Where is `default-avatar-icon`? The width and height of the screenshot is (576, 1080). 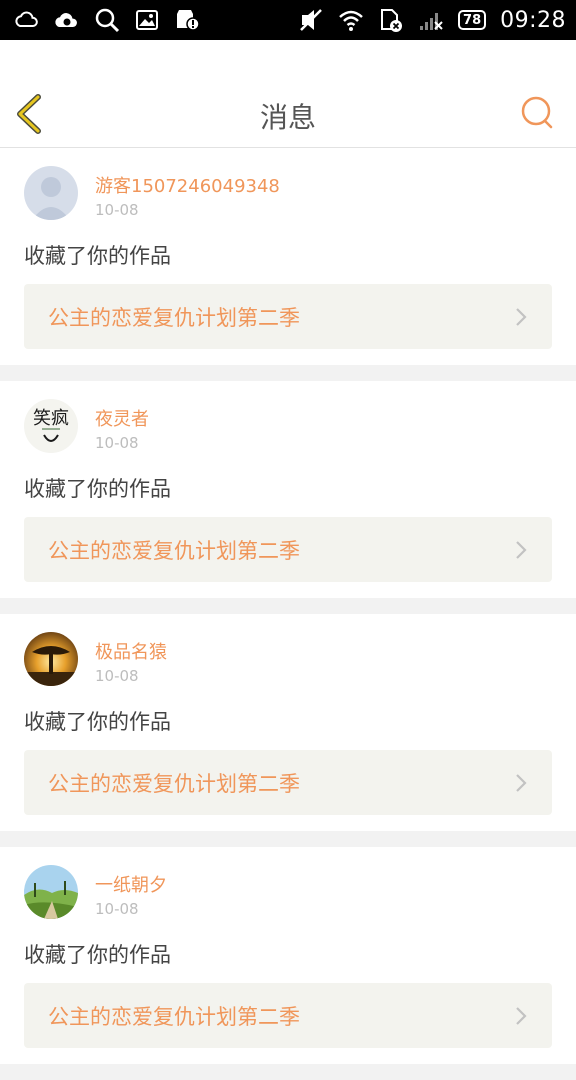 default-avatar-icon is located at coordinates (51, 193).